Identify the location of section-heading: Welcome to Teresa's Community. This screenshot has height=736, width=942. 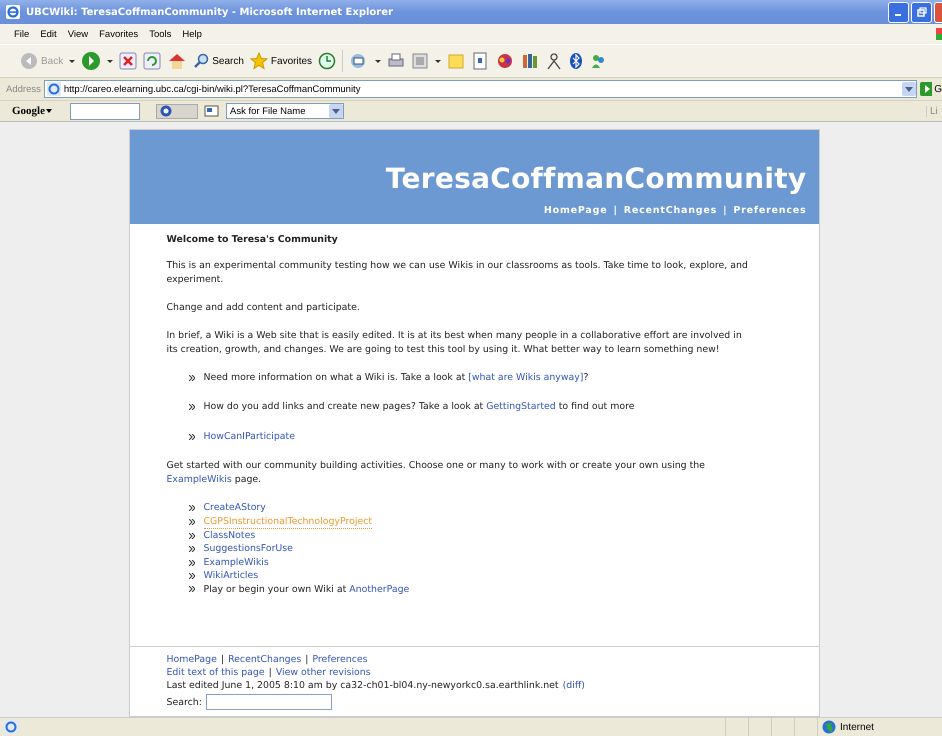
(252, 239).